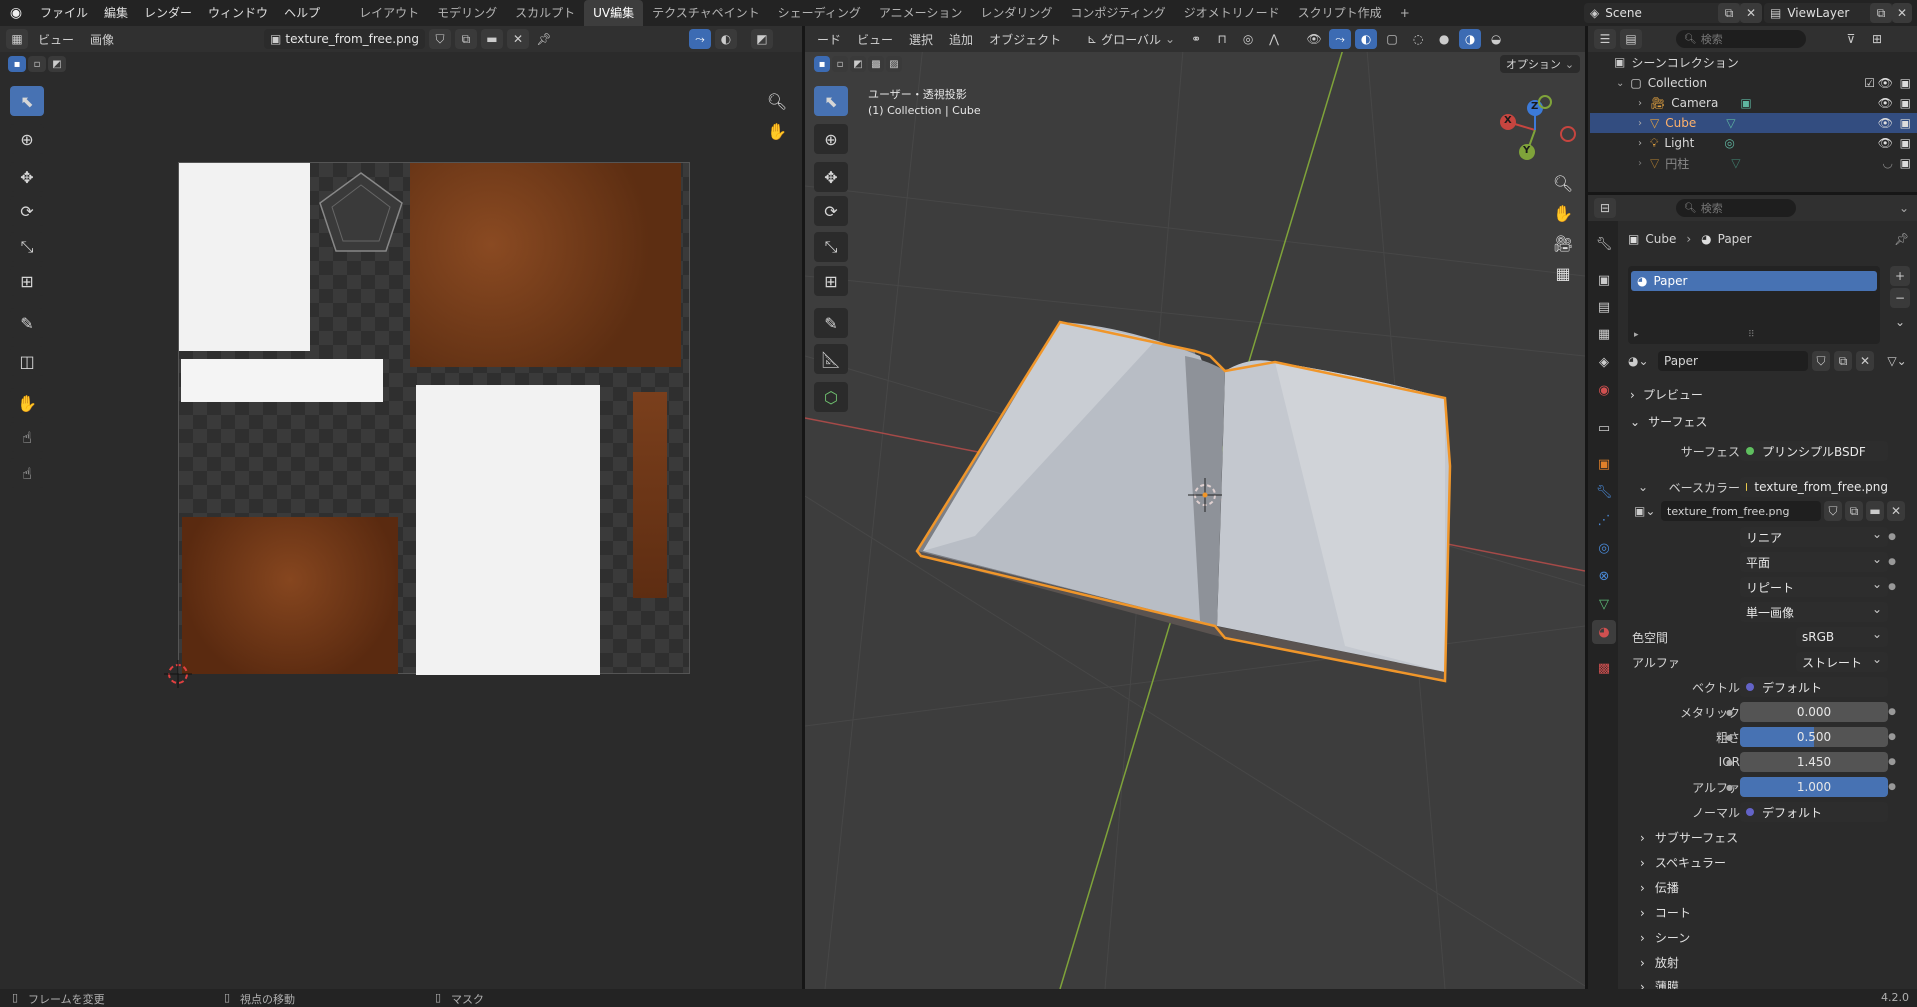 The height and width of the screenshot is (1007, 1917). What do you see at coordinates (1900, 322) in the screenshot?
I see `slot-specials-icon: ⌄` at bounding box center [1900, 322].